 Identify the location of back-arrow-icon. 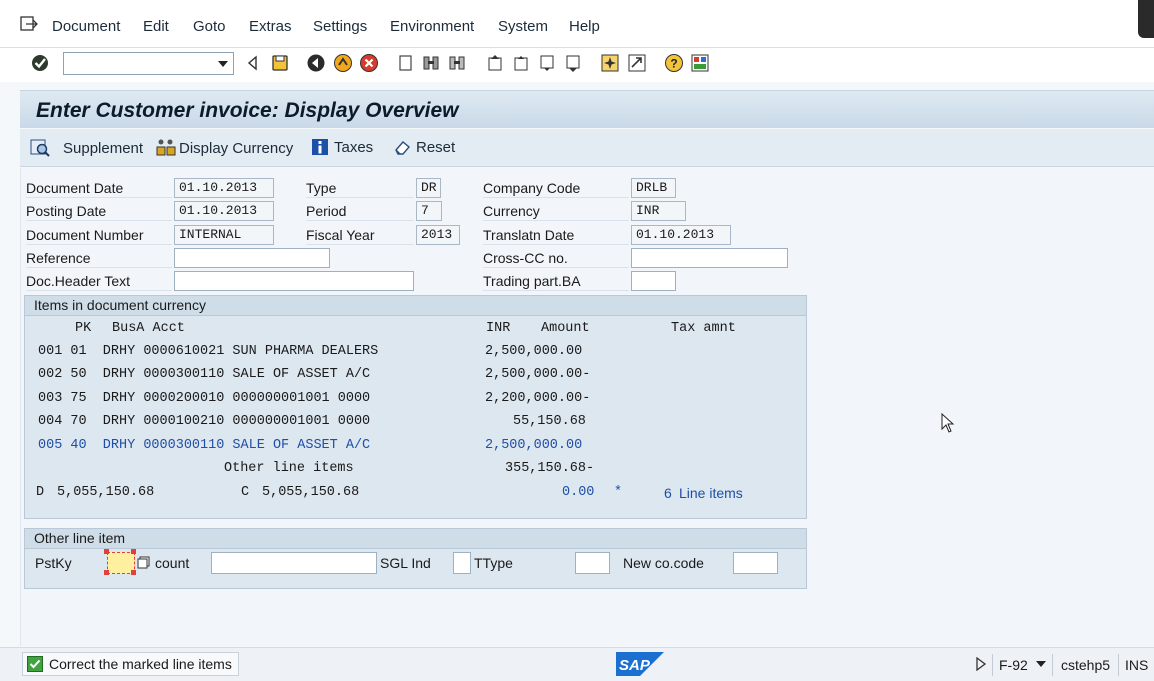
(253, 63).